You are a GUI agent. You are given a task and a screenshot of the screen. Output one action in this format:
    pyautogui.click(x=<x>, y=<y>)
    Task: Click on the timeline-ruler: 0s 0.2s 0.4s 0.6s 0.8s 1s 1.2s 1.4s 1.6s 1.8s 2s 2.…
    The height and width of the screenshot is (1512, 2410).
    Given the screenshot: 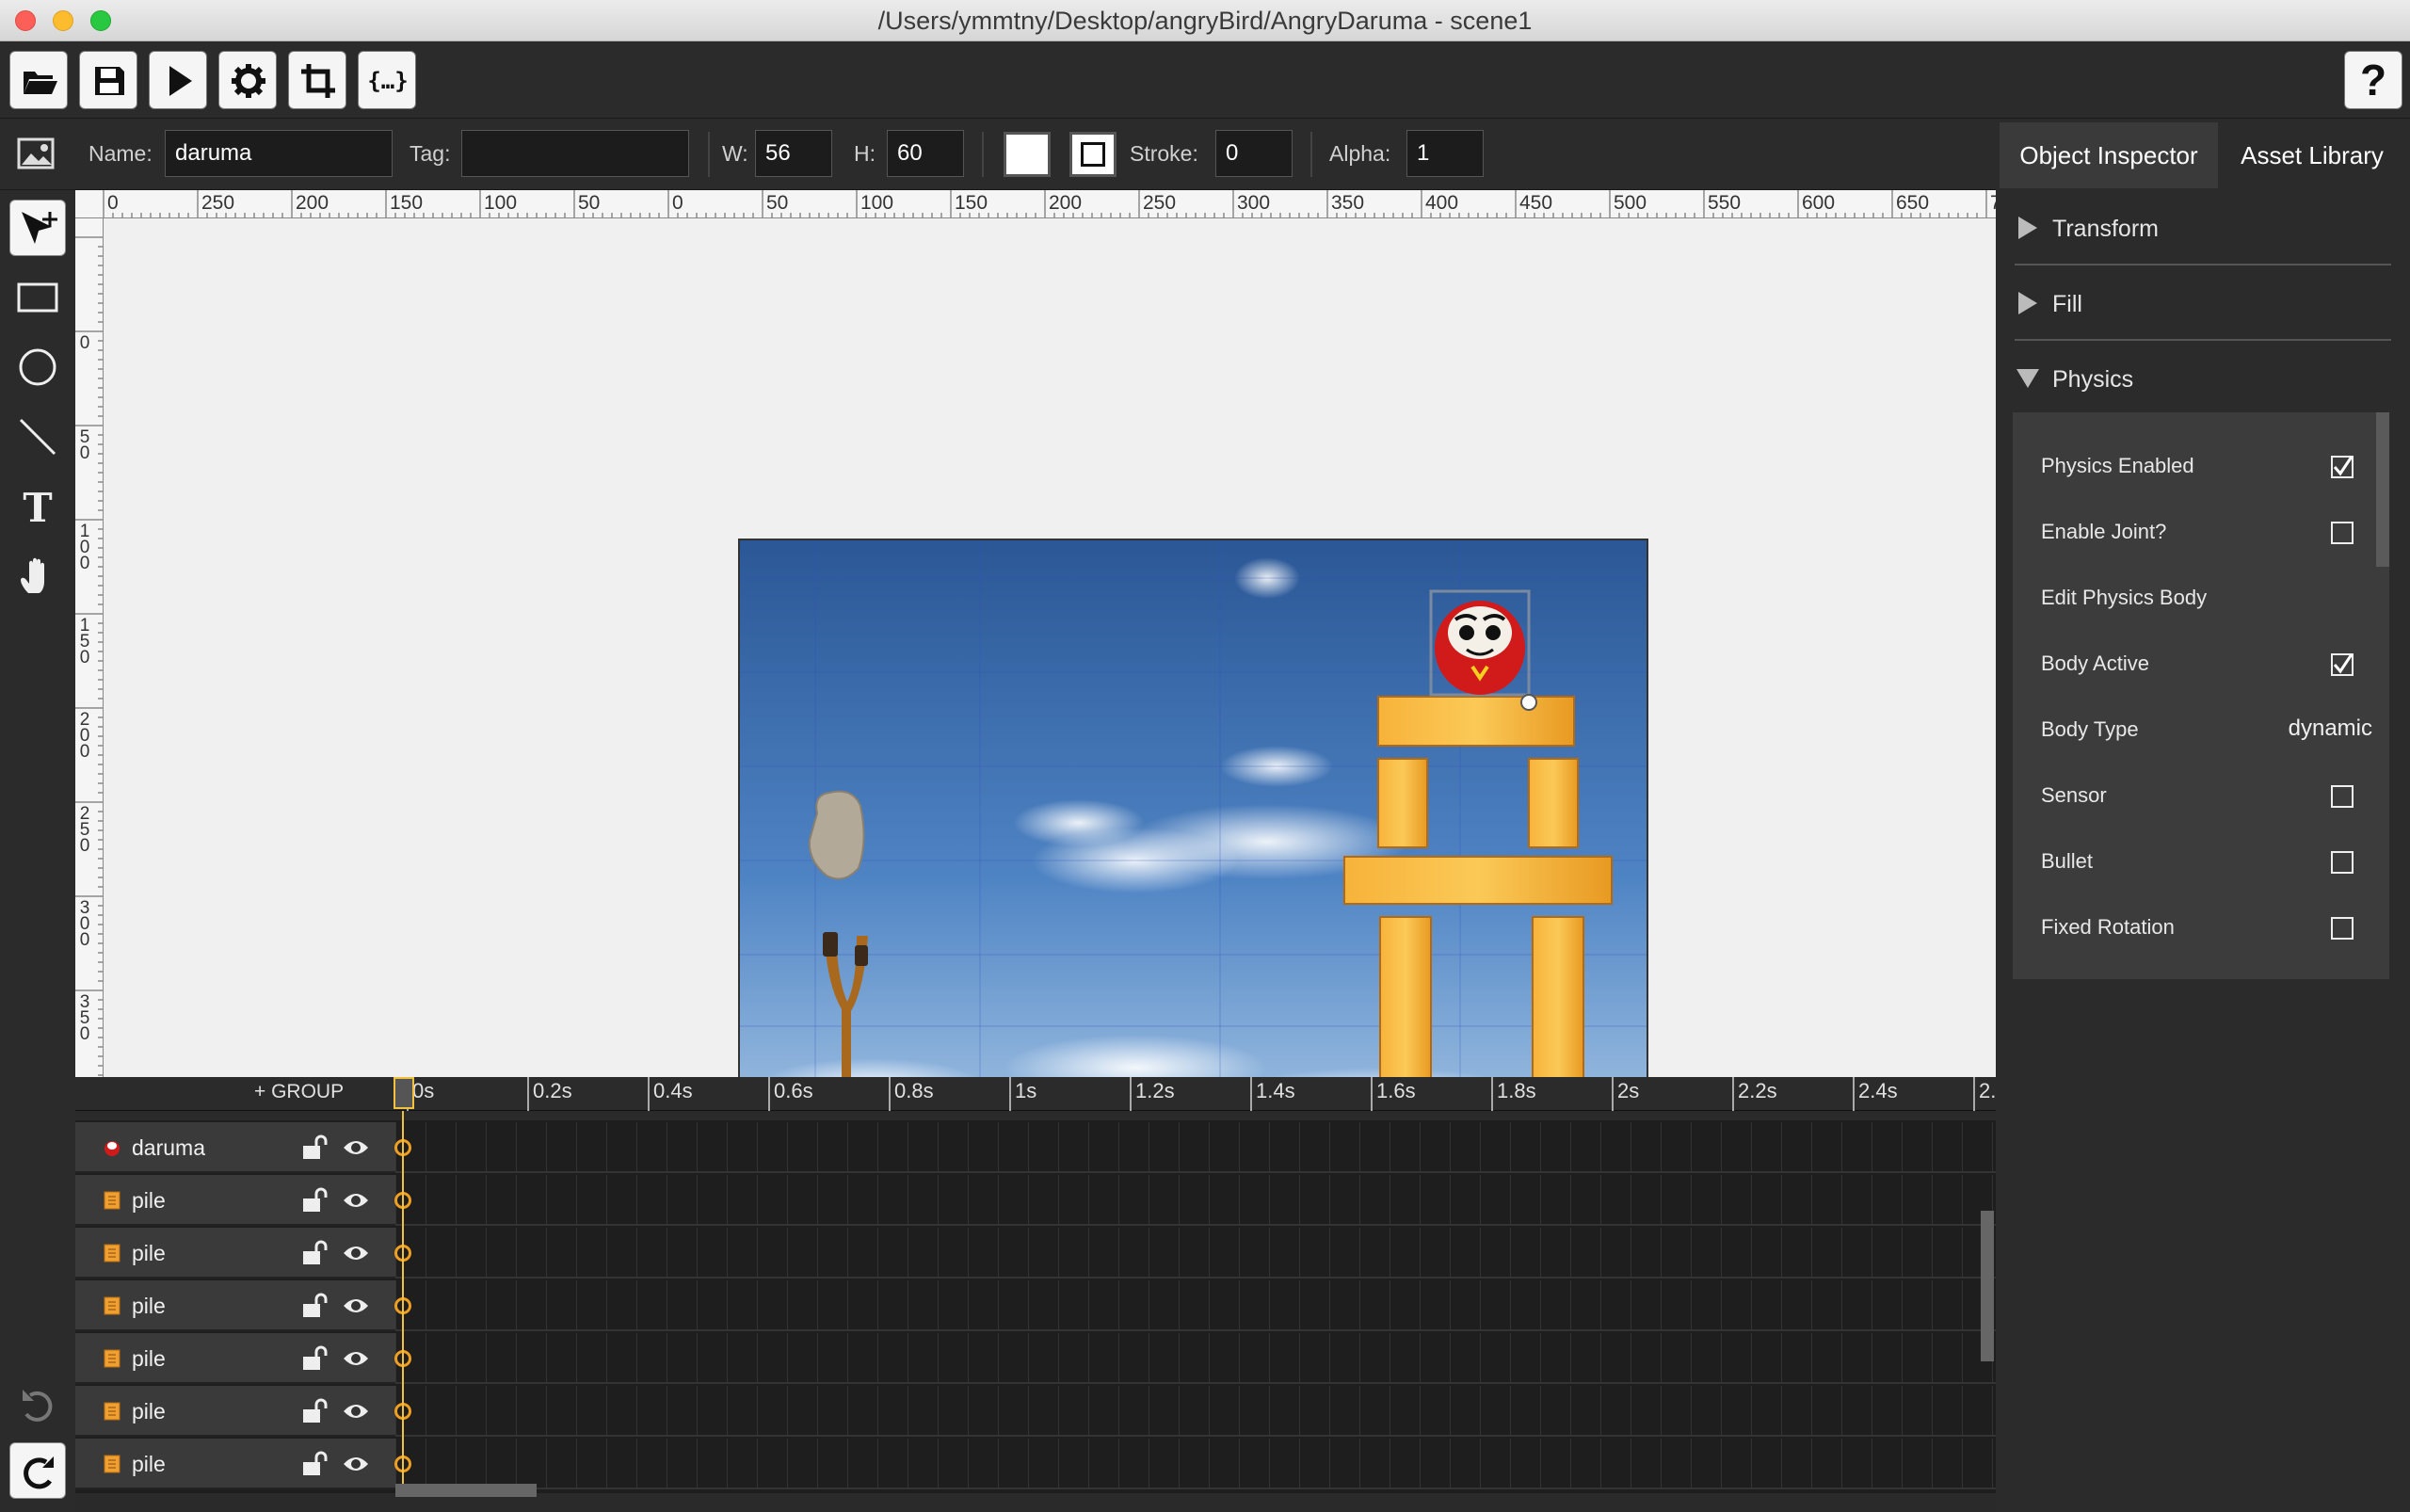 What is the action you would take?
    pyautogui.click(x=1195, y=1094)
    